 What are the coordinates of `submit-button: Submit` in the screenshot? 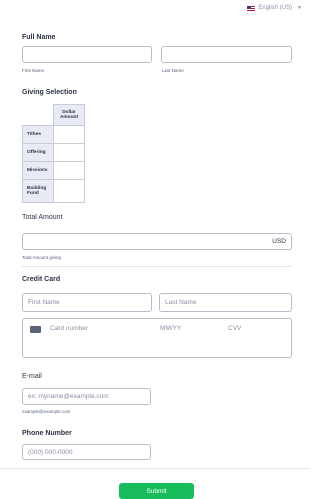 It's located at (156, 491).